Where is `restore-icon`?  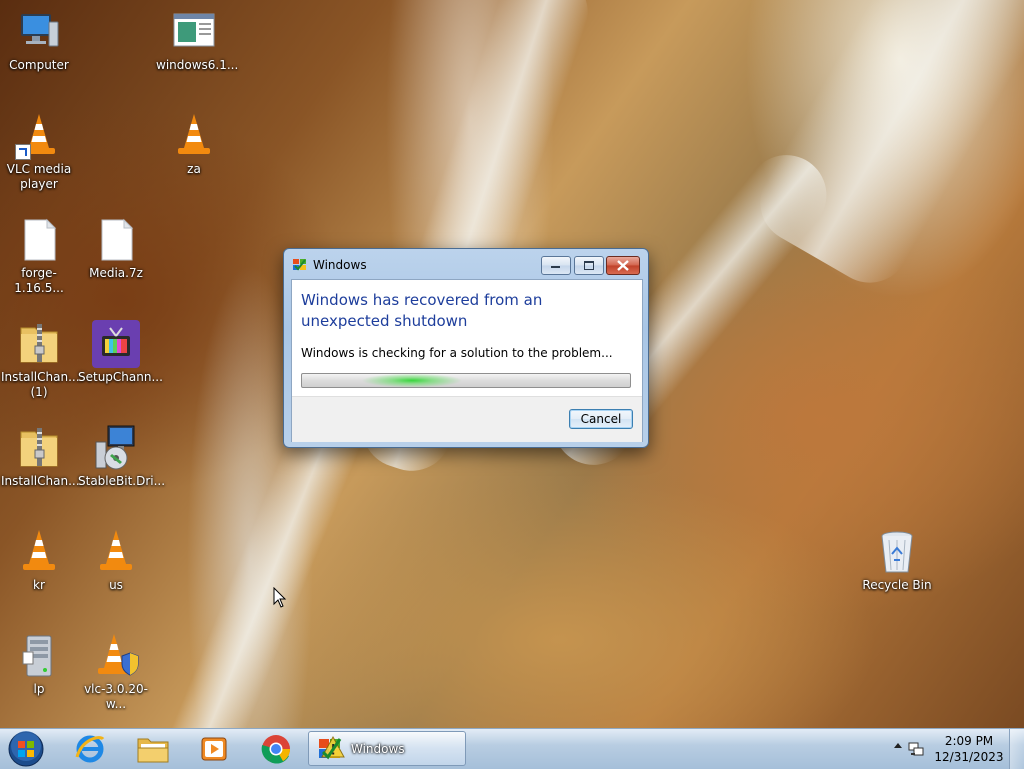 restore-icon is located at coordinates (589, 265).